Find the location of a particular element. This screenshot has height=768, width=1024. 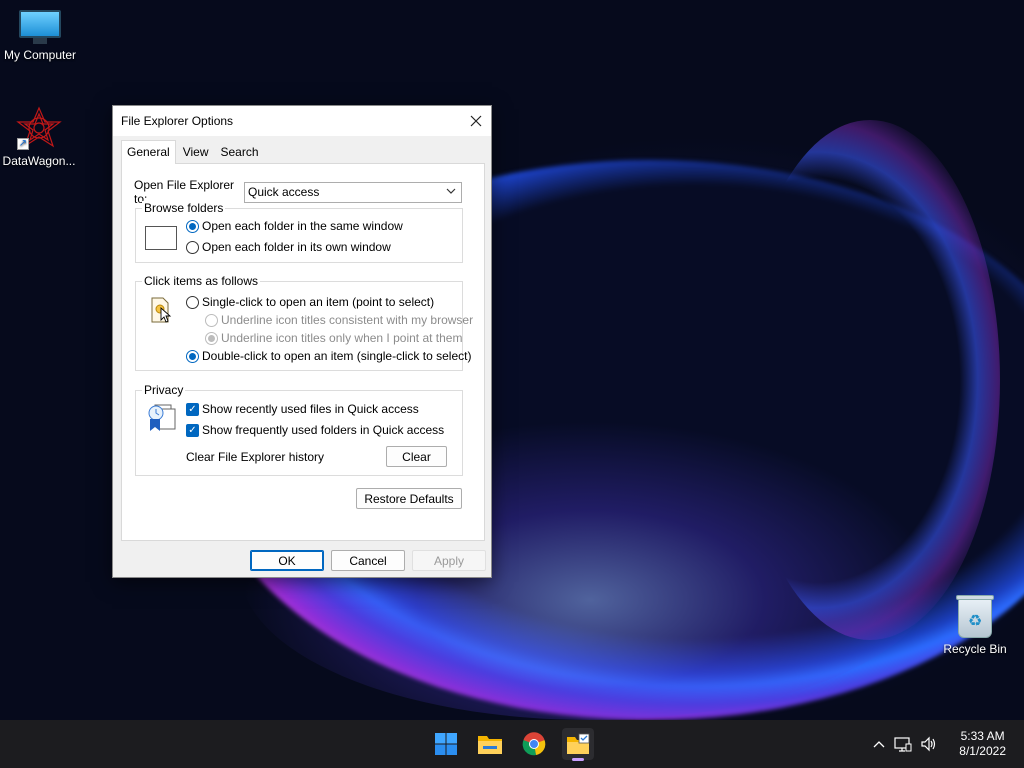

taskbar-clock: 5:33 AM 8/1/2022 is located at coordinates (982, 744).